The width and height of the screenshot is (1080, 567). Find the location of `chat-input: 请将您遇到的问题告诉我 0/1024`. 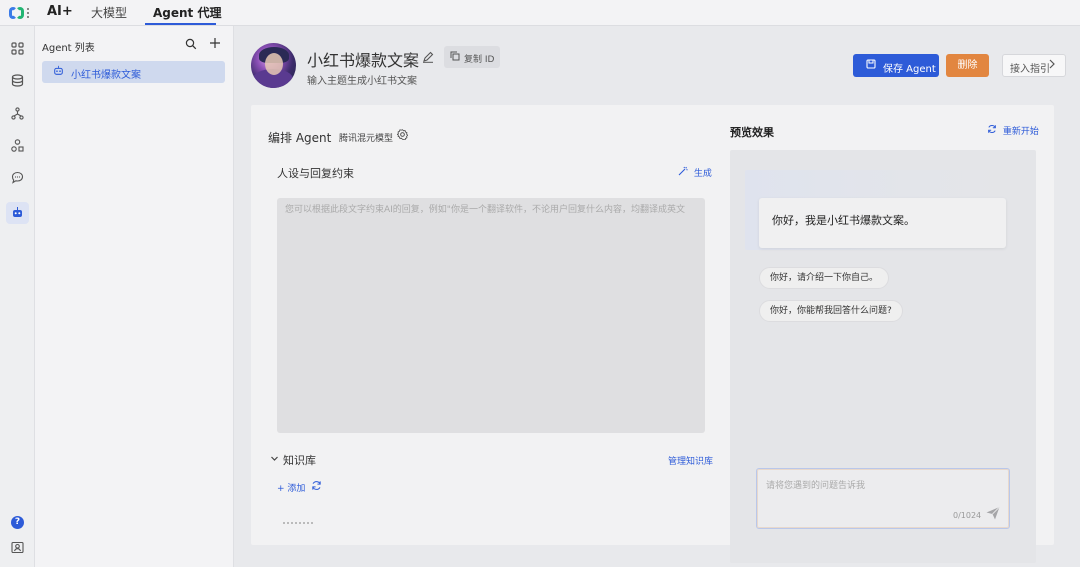

chat-input: 请将您遇到的问题告诉我 0/1024 is located at coordinates (883, 498).